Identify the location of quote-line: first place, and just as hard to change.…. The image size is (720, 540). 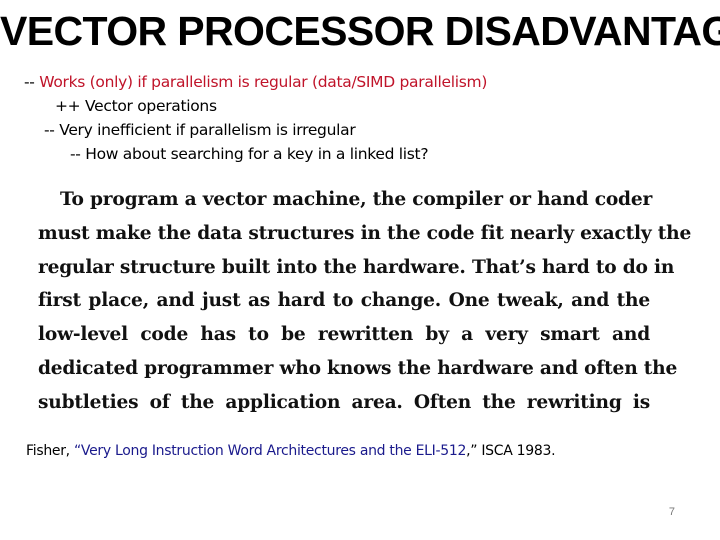
(344, 301).